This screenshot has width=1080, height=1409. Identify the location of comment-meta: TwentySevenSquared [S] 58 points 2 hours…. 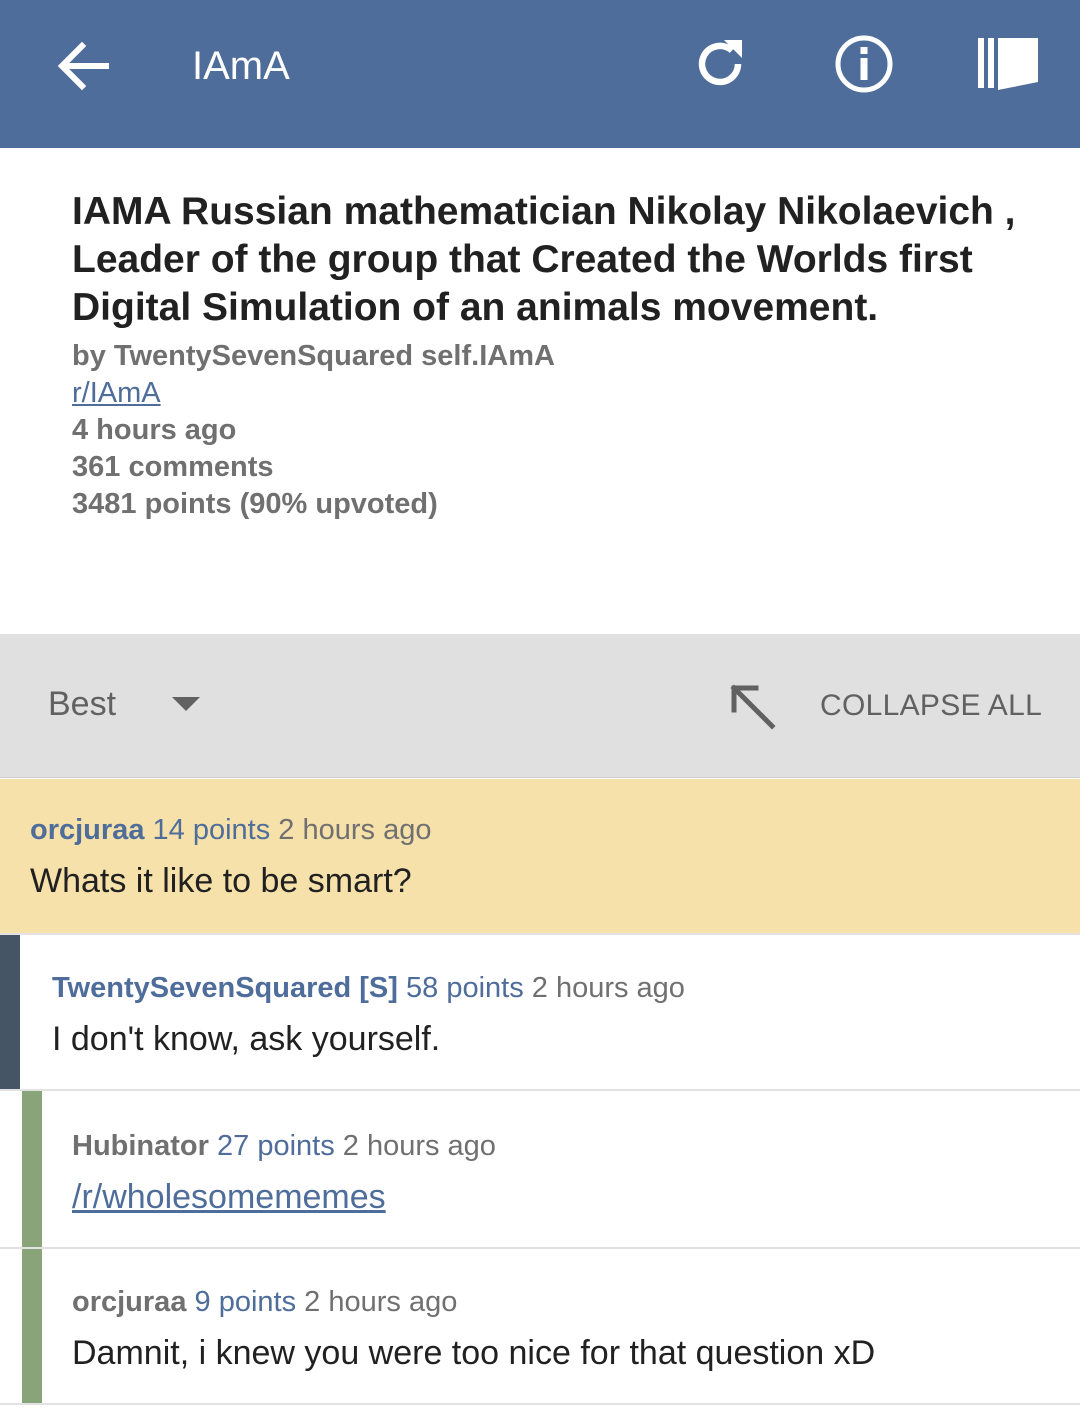
(368, 988).